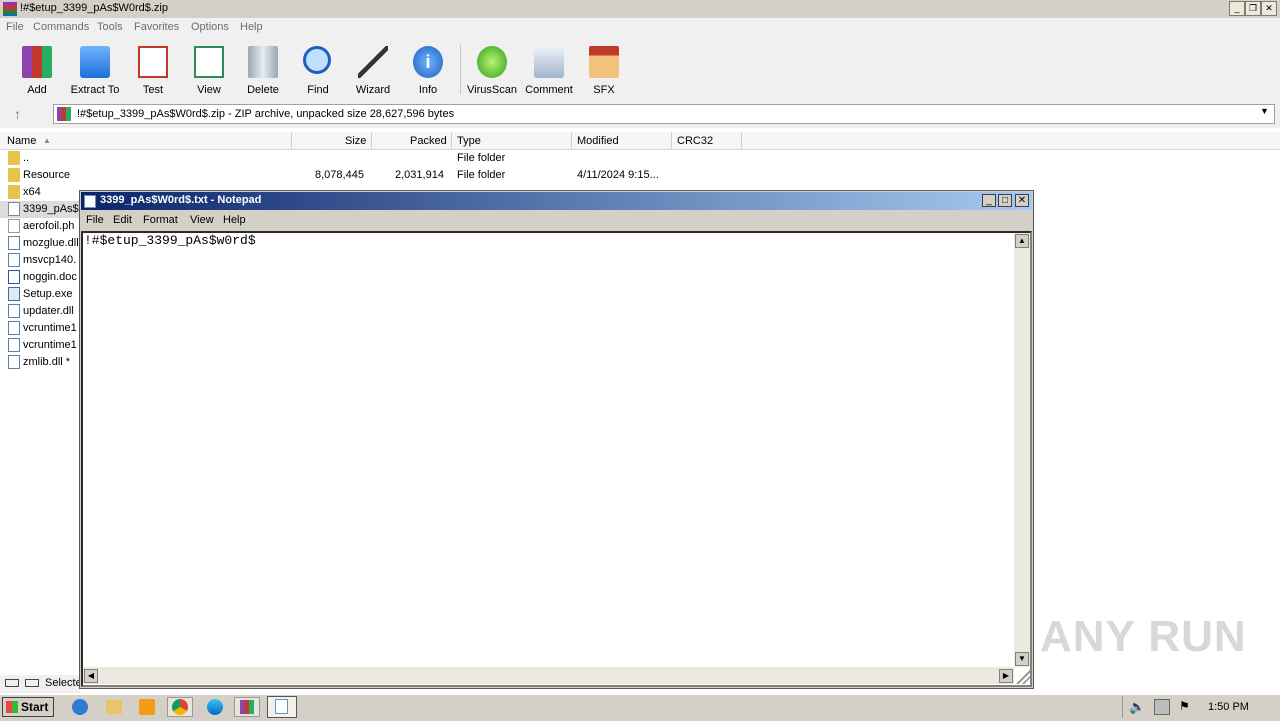  I want to click on test-checklist-icon, so click(153, 62).